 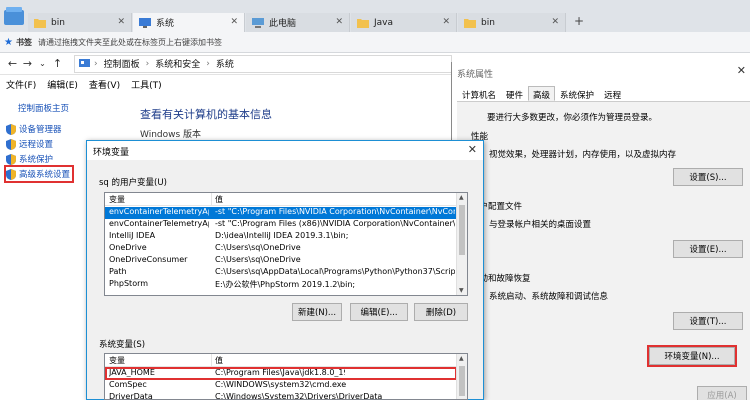 I want to click on admin-note: 要进行大多数更改，你必须作为管理员登录。, so click(x=572, y=118).